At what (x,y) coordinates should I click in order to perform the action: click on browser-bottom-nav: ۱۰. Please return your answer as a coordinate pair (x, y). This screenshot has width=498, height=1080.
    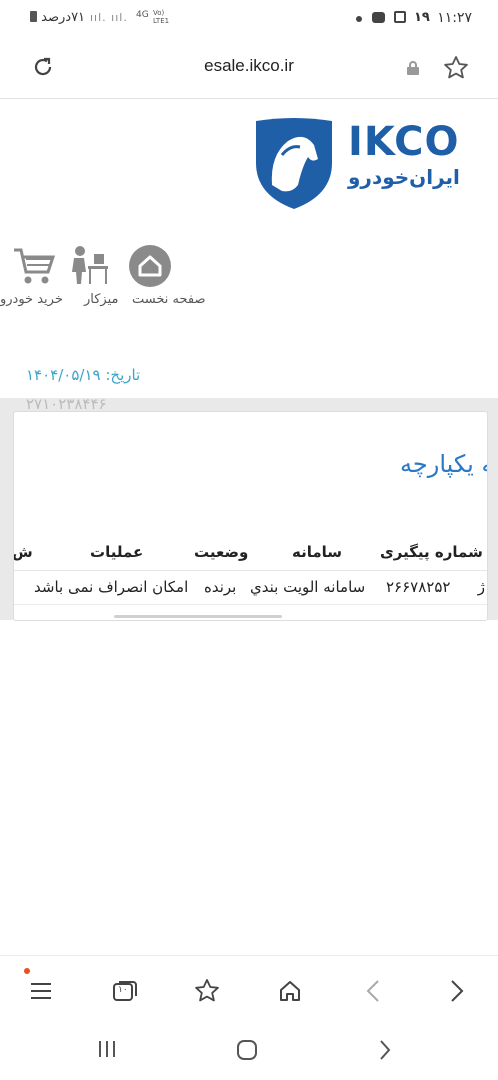
    Looking at the image, I should click on (249, 987).